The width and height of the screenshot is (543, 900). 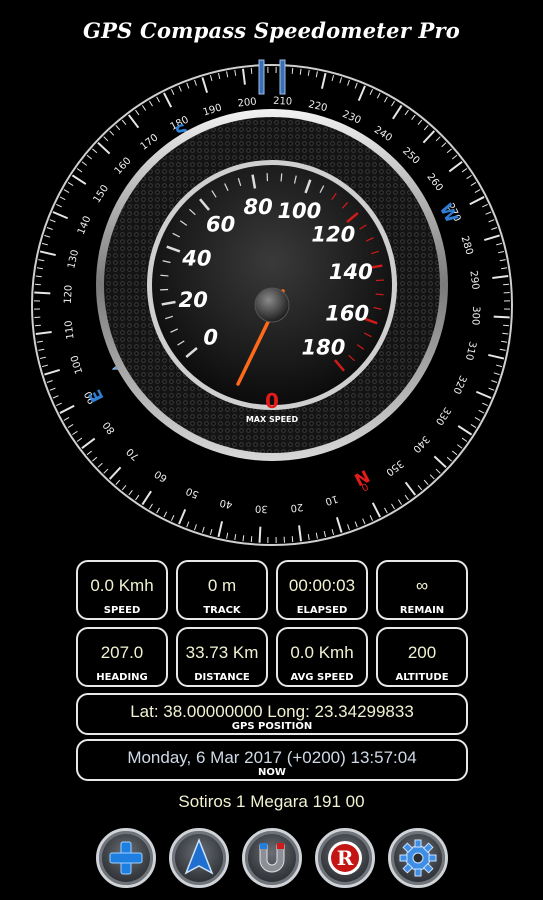 I want to click on speed-scale-label: 0, so click(x=210, y=337).